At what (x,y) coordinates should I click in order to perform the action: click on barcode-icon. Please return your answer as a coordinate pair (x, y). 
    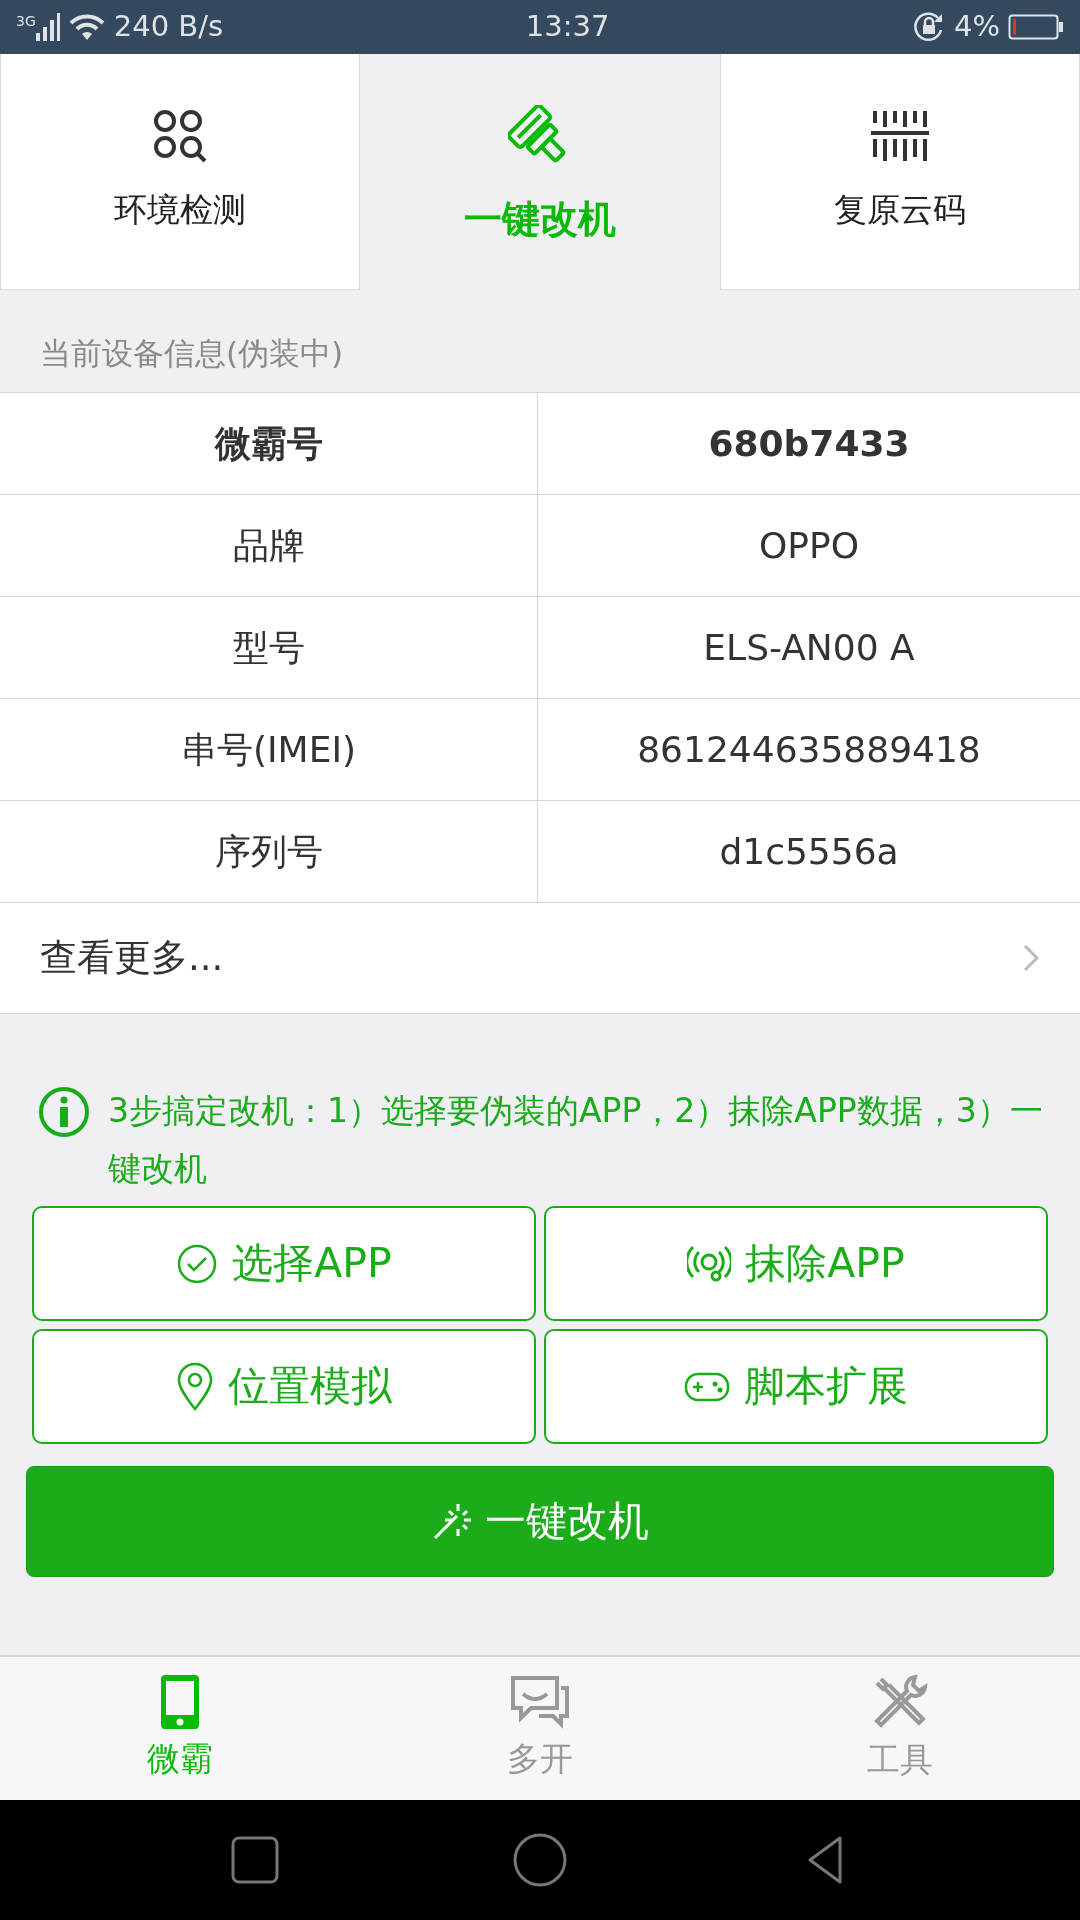
    Looking at the image, I should click on (900, 135).